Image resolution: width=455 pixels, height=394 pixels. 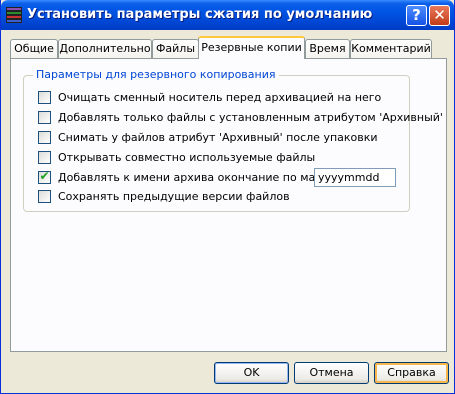 What do you see at coordinates (105, 48) in the screenshot?
I see `tab-advanced: Дополнительно` at bounding box center [105, 48].